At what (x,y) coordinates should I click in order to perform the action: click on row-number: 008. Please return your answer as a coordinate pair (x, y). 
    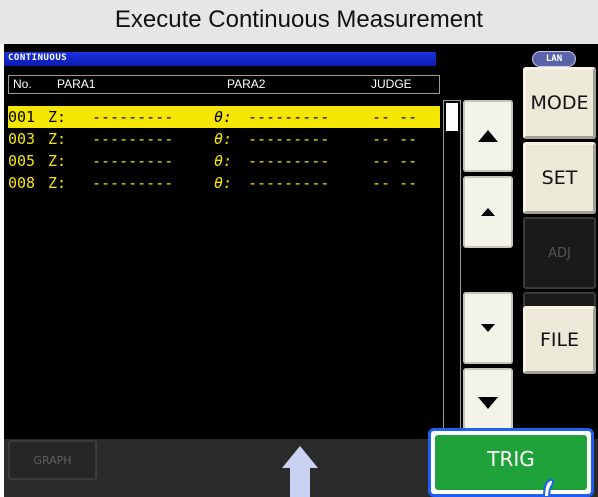
    Looking at the image, I should click on (22, 183).